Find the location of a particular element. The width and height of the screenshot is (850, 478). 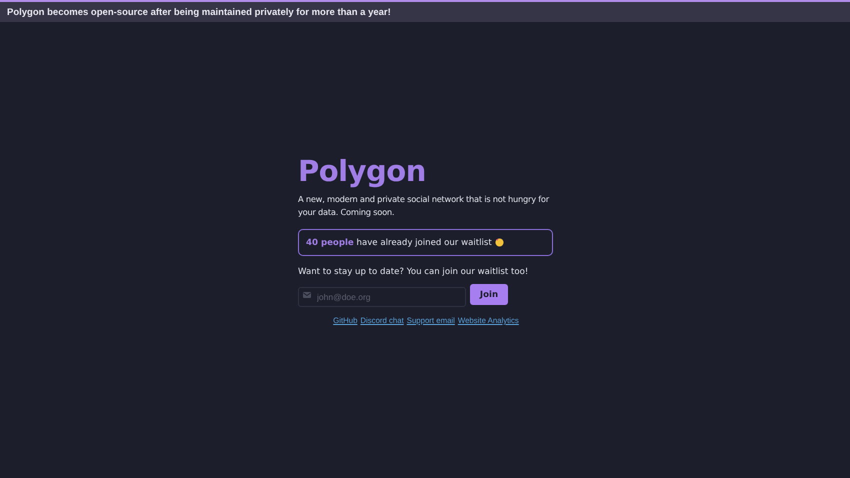

email-field: john@doe.org is located at coordinates (382, 296).